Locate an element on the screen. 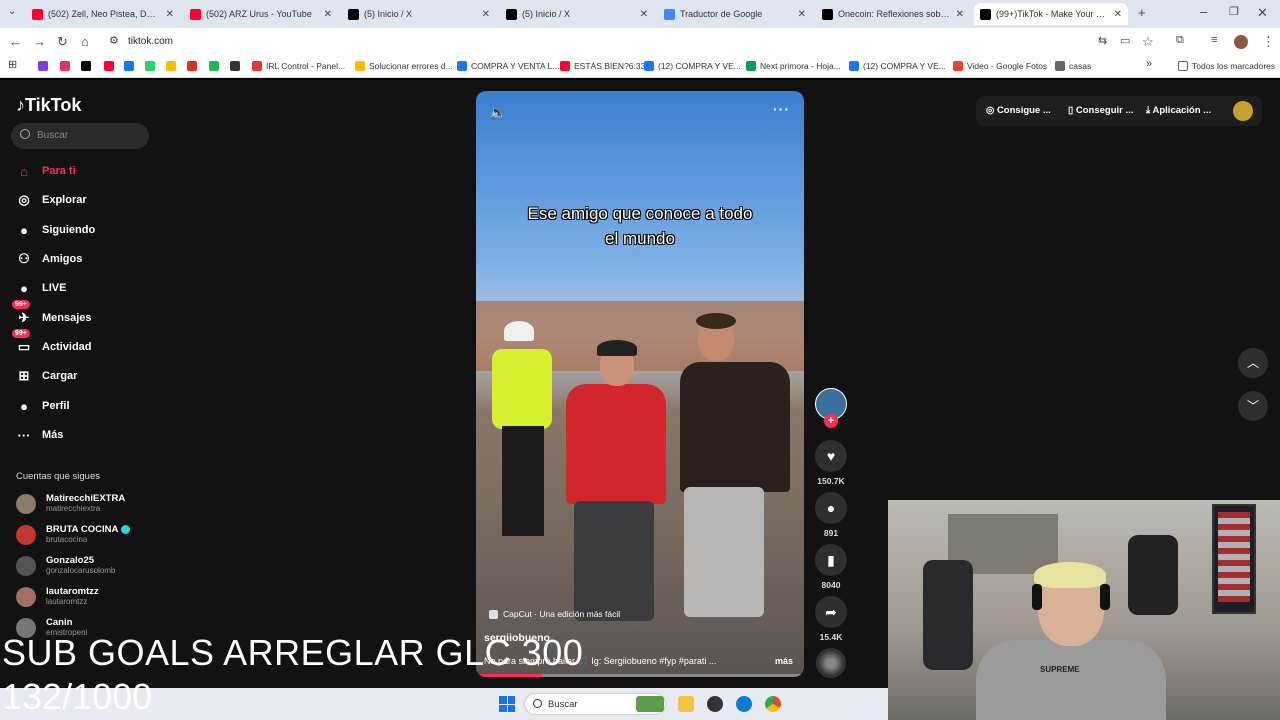 This screenshot has height=720, width=1280. nav-item-siguiendo: ● Siguiendo is located at coordinates (55, 230).